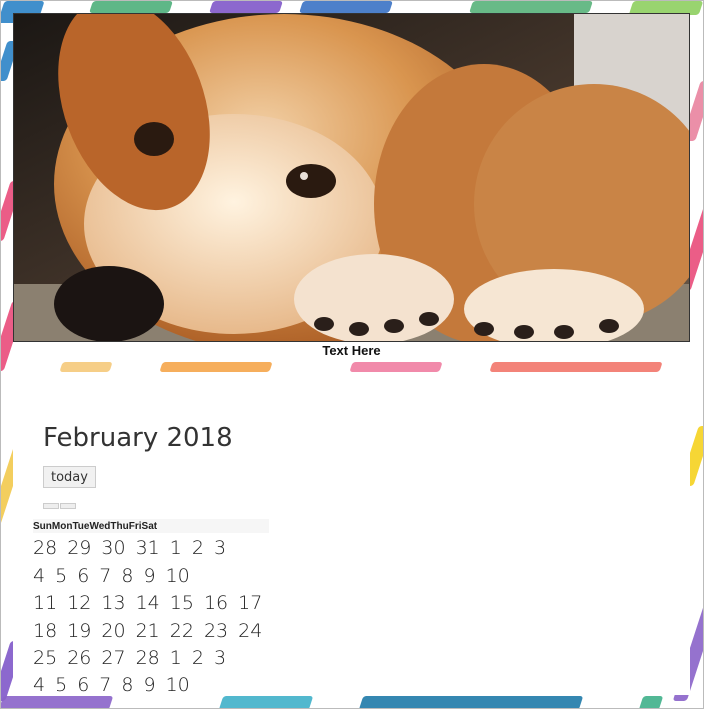  What do you see at coordinates (119, 526) in the screenshot?
I see `weekday-thu: Thu` at bounding box center [119, 526].